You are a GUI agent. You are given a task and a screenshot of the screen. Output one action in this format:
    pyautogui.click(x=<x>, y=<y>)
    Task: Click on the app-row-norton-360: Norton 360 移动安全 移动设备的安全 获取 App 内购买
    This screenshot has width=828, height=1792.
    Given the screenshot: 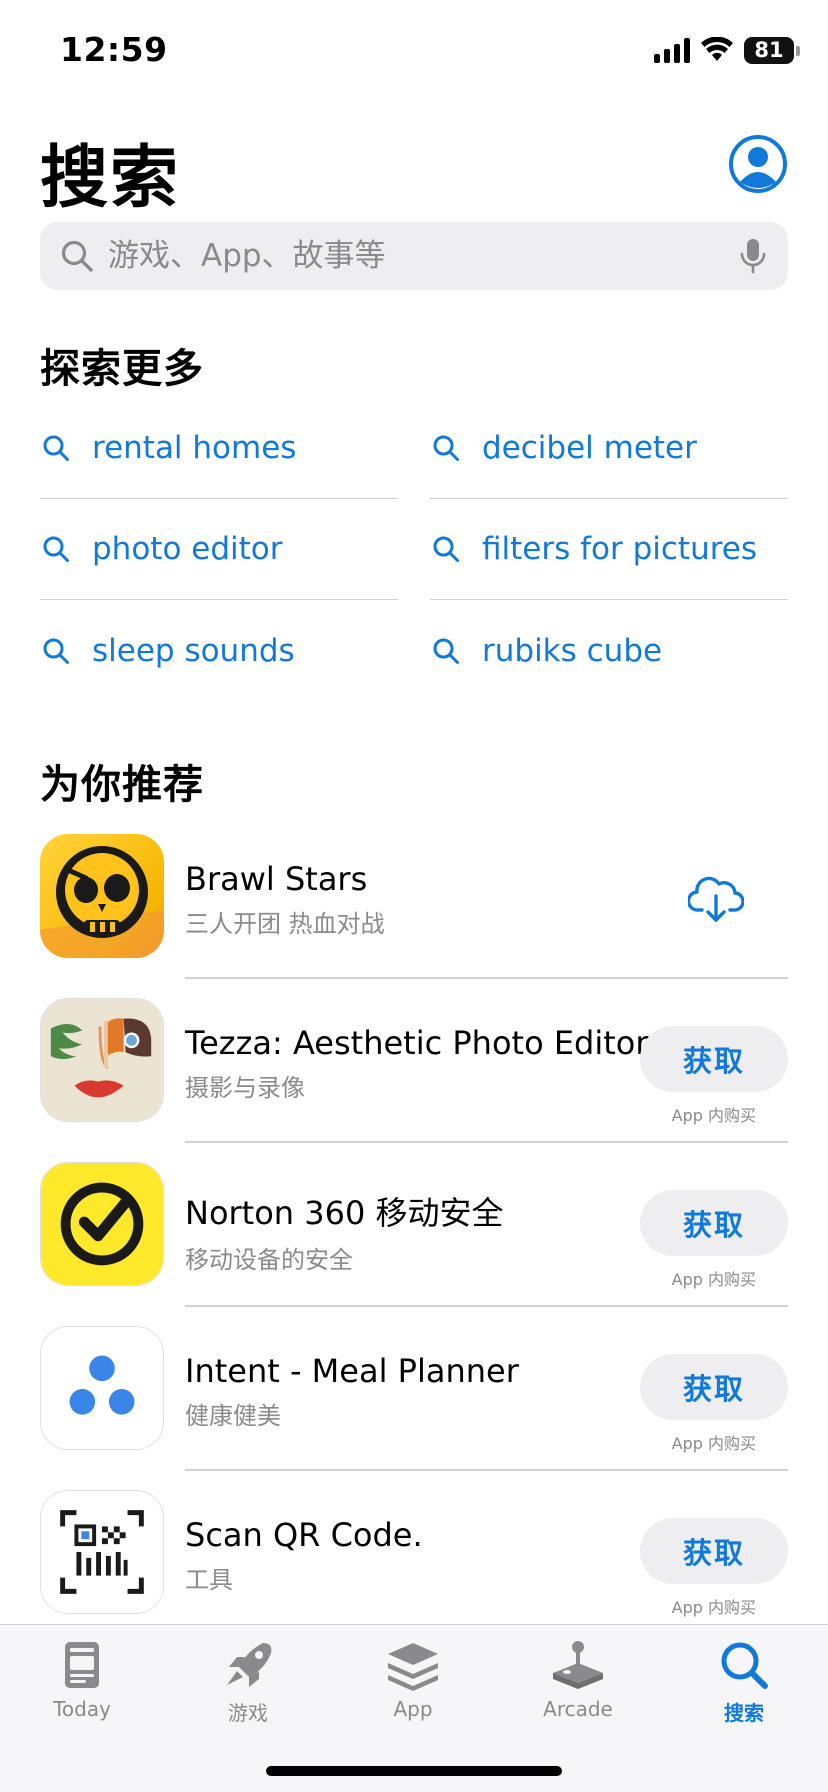 What is the action you would take?
    pyautogui.click(x=414, y=1244)
    